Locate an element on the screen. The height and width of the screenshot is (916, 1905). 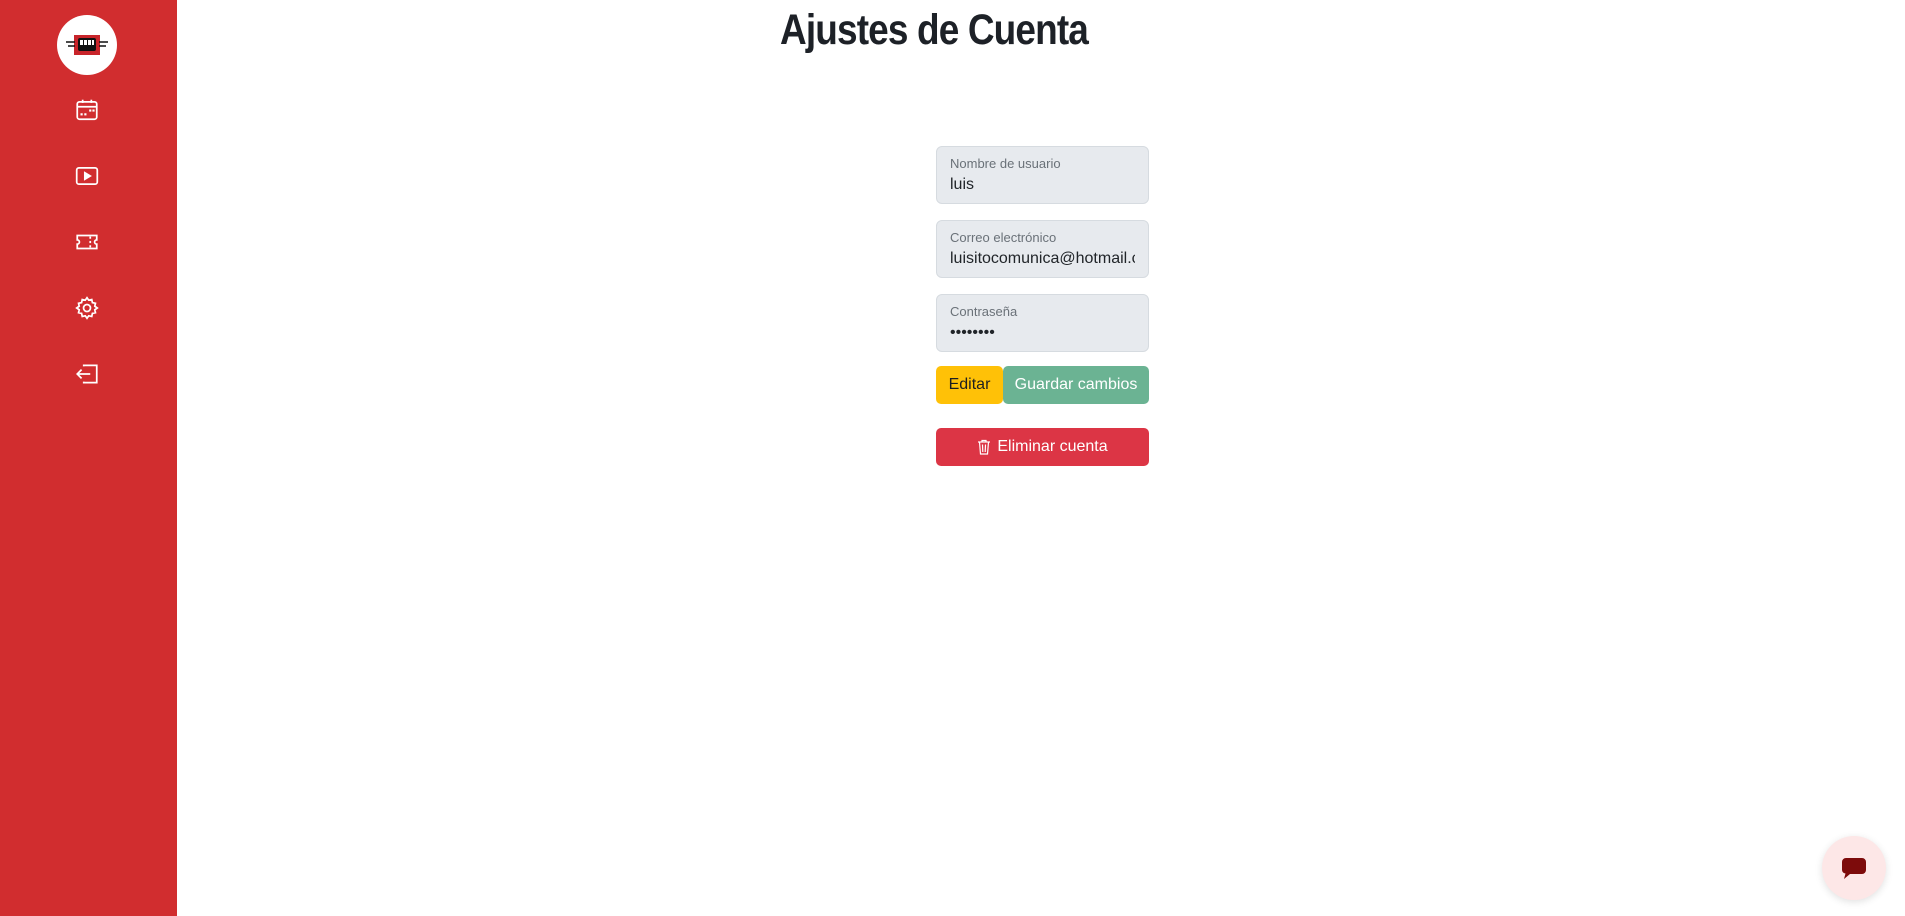
fist-logo-icon is located at coordinates (87, 45).